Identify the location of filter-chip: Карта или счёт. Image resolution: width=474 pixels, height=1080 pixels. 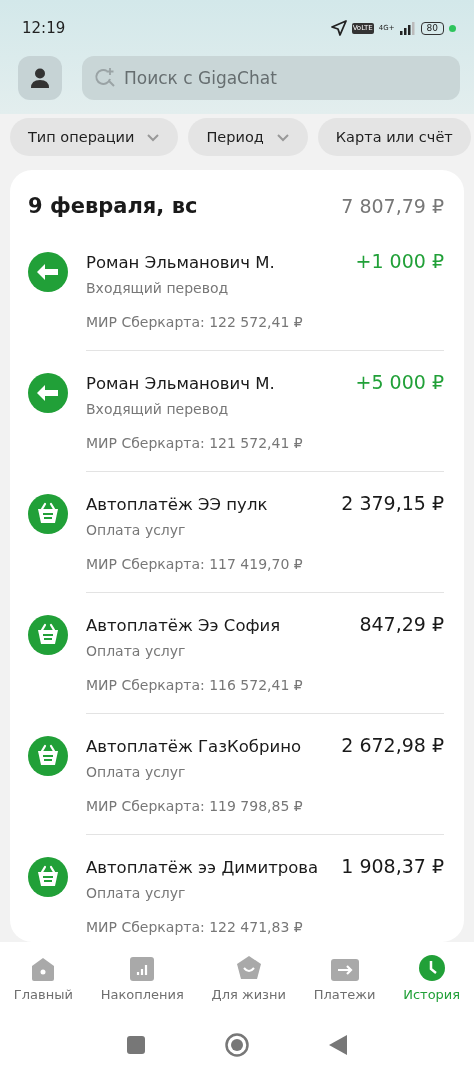
(394, 137).